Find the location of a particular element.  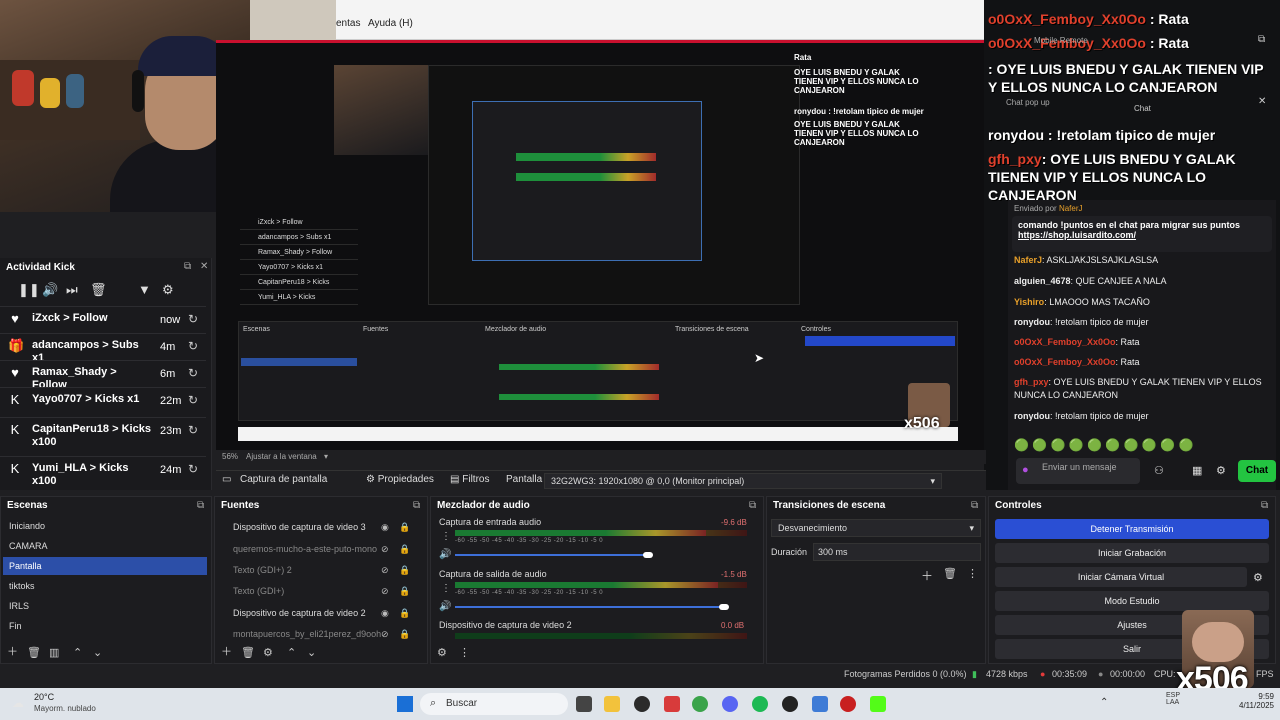

speaker-icon: 🔊 is located at coordinates (445, 606).